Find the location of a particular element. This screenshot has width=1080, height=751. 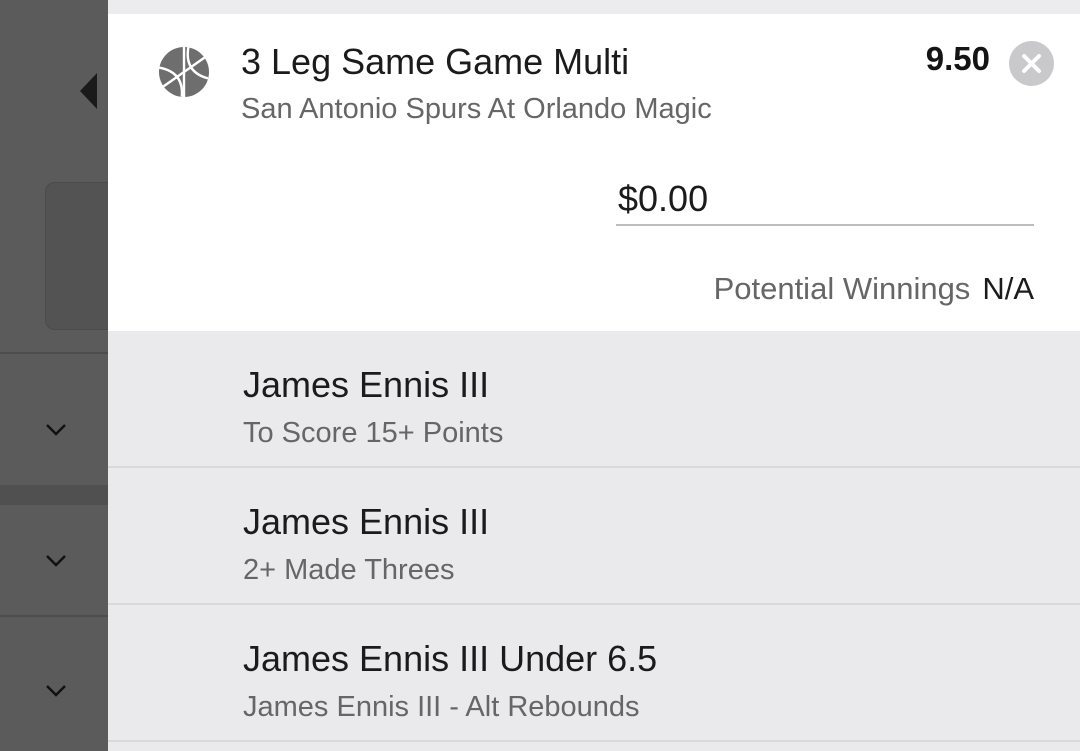

potential-winnings-value: N/A is located at coordinates (1008, 288).